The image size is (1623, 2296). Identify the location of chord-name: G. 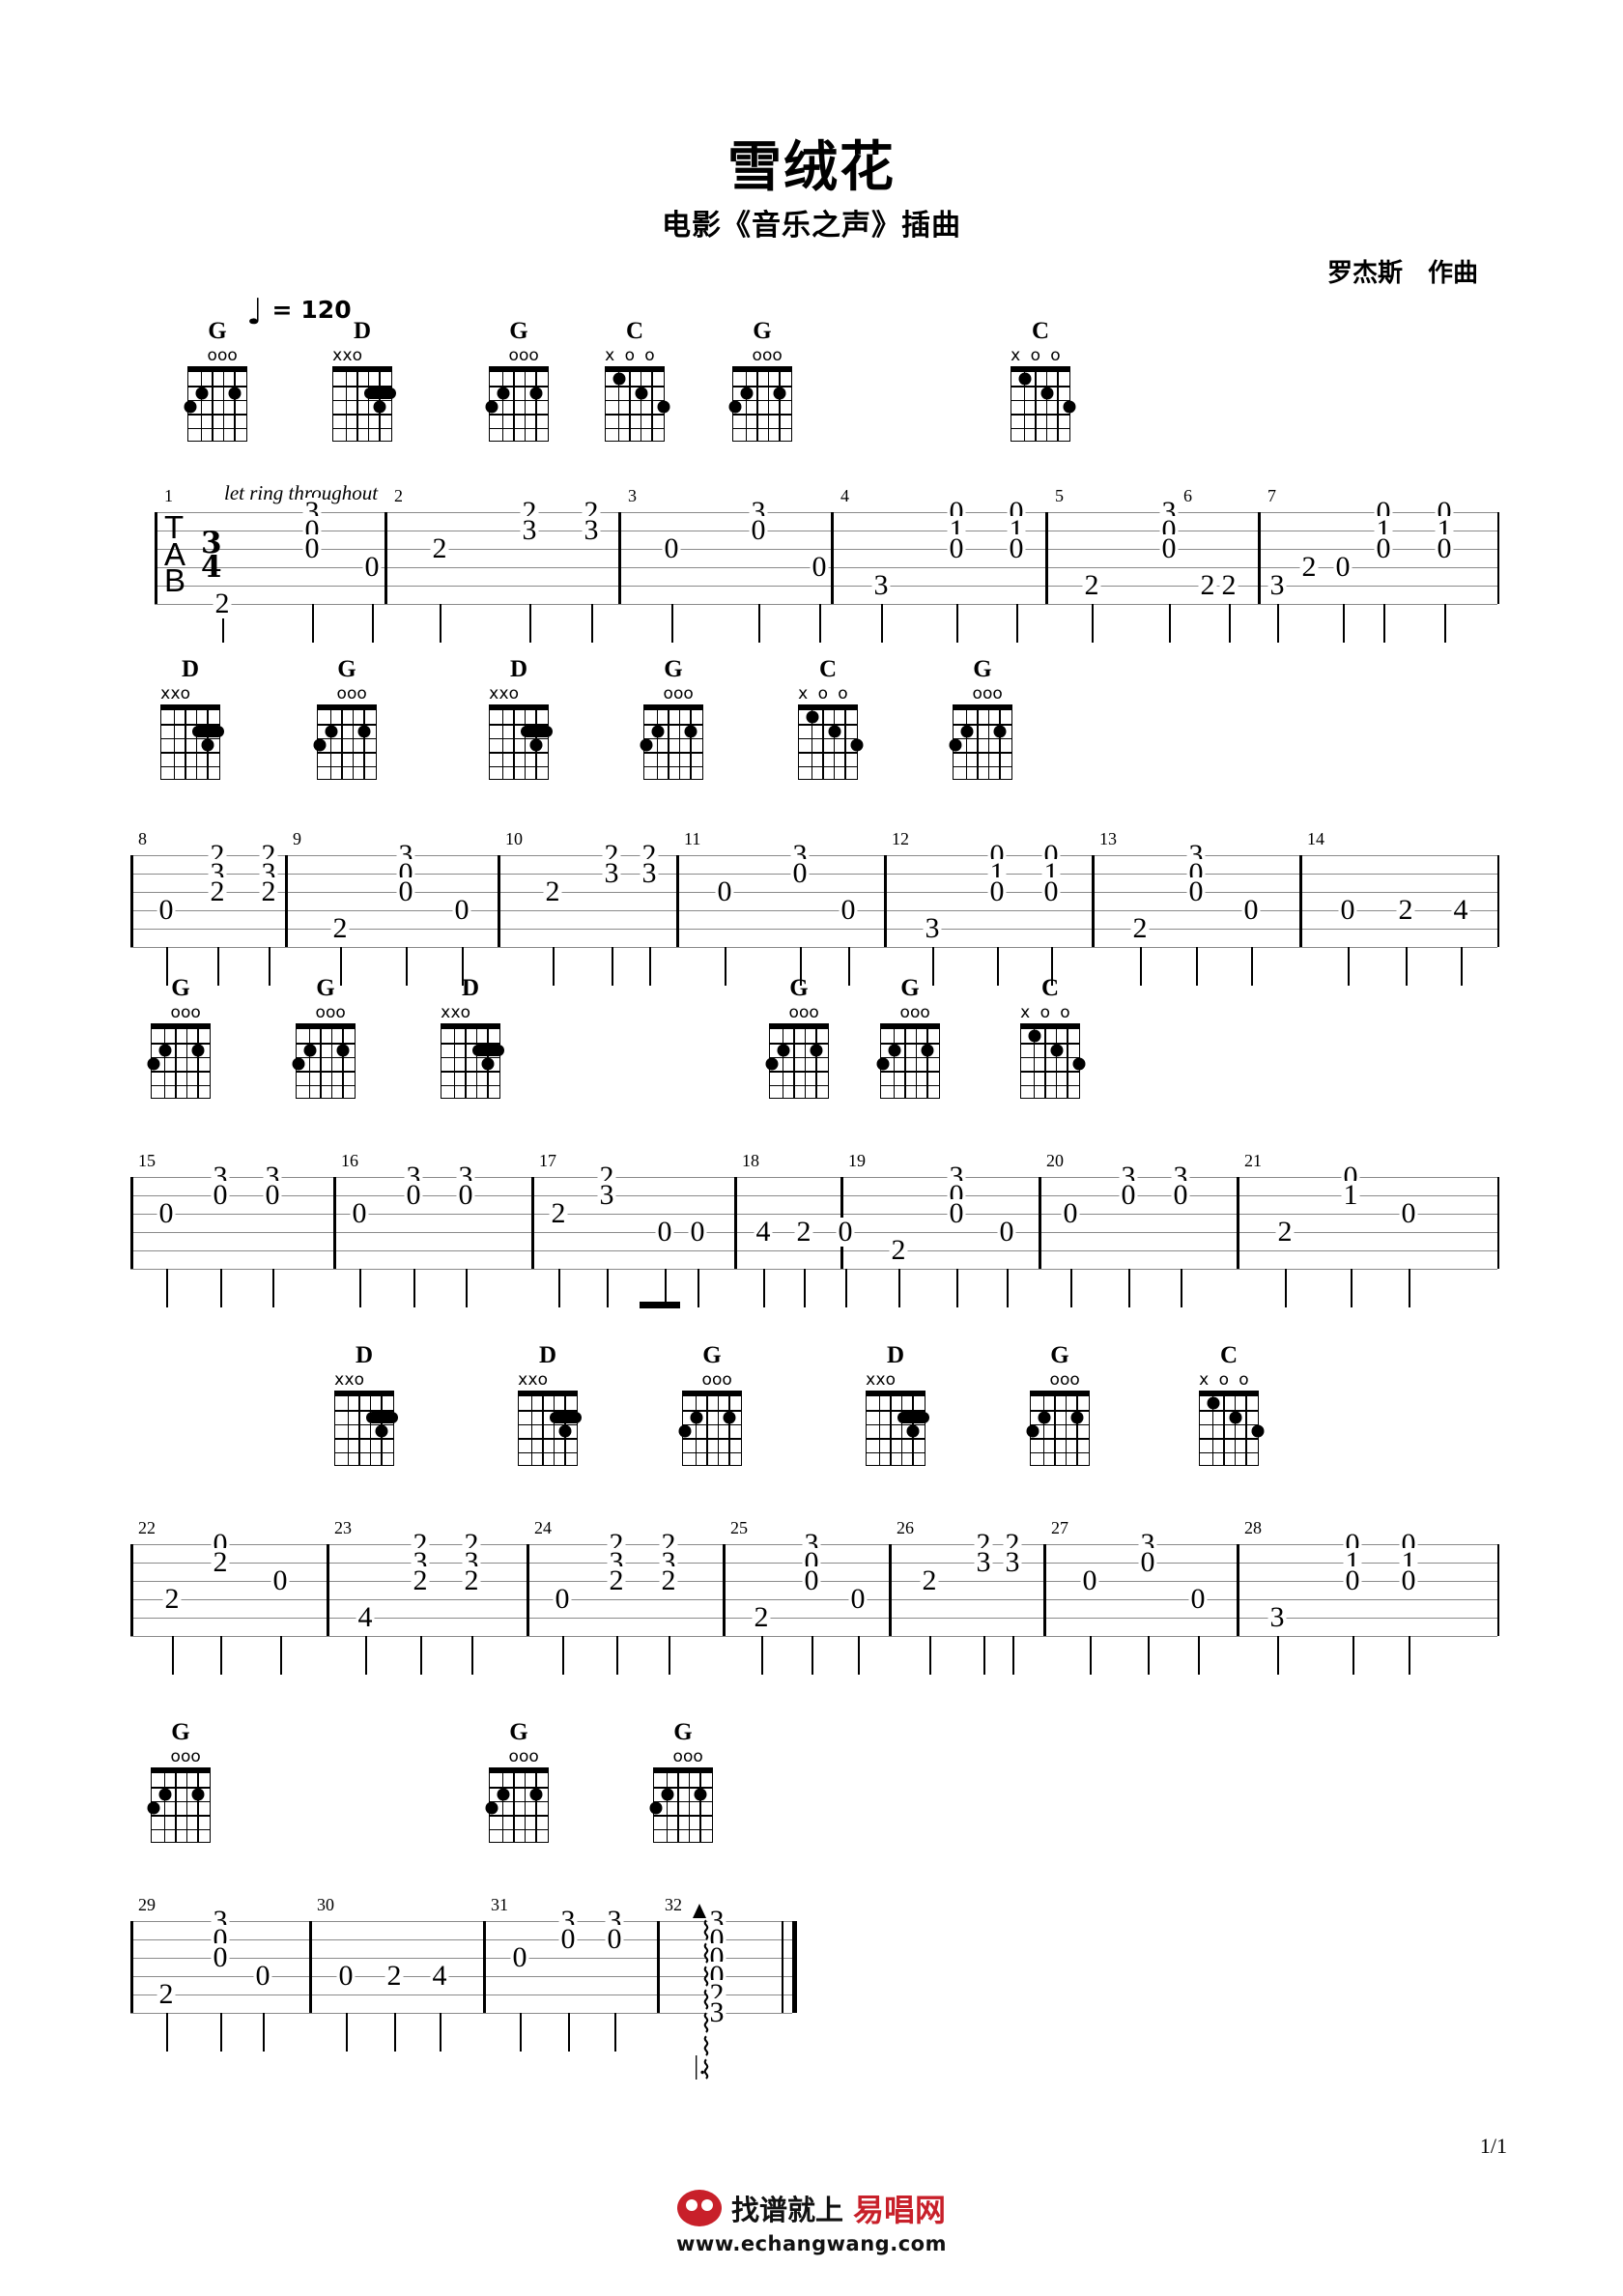
(346, 669).